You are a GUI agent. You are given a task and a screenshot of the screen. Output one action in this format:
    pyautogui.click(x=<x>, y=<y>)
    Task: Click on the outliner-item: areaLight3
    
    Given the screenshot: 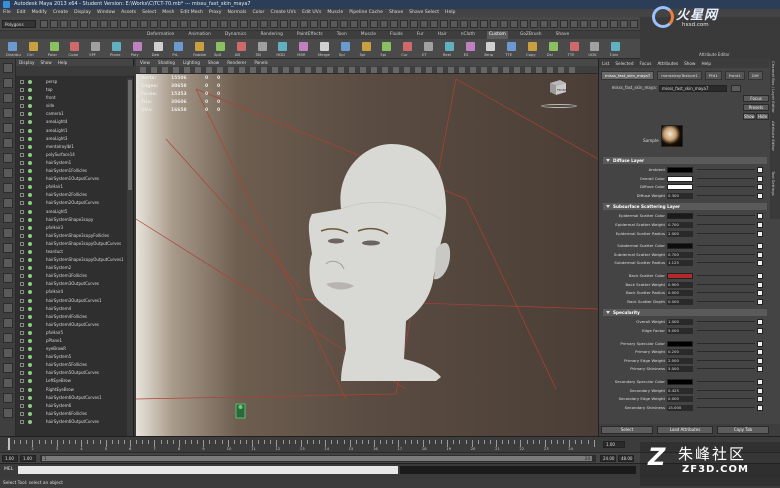 What is the action you would take?
    pyautogui.click(x=72, y=139)
    